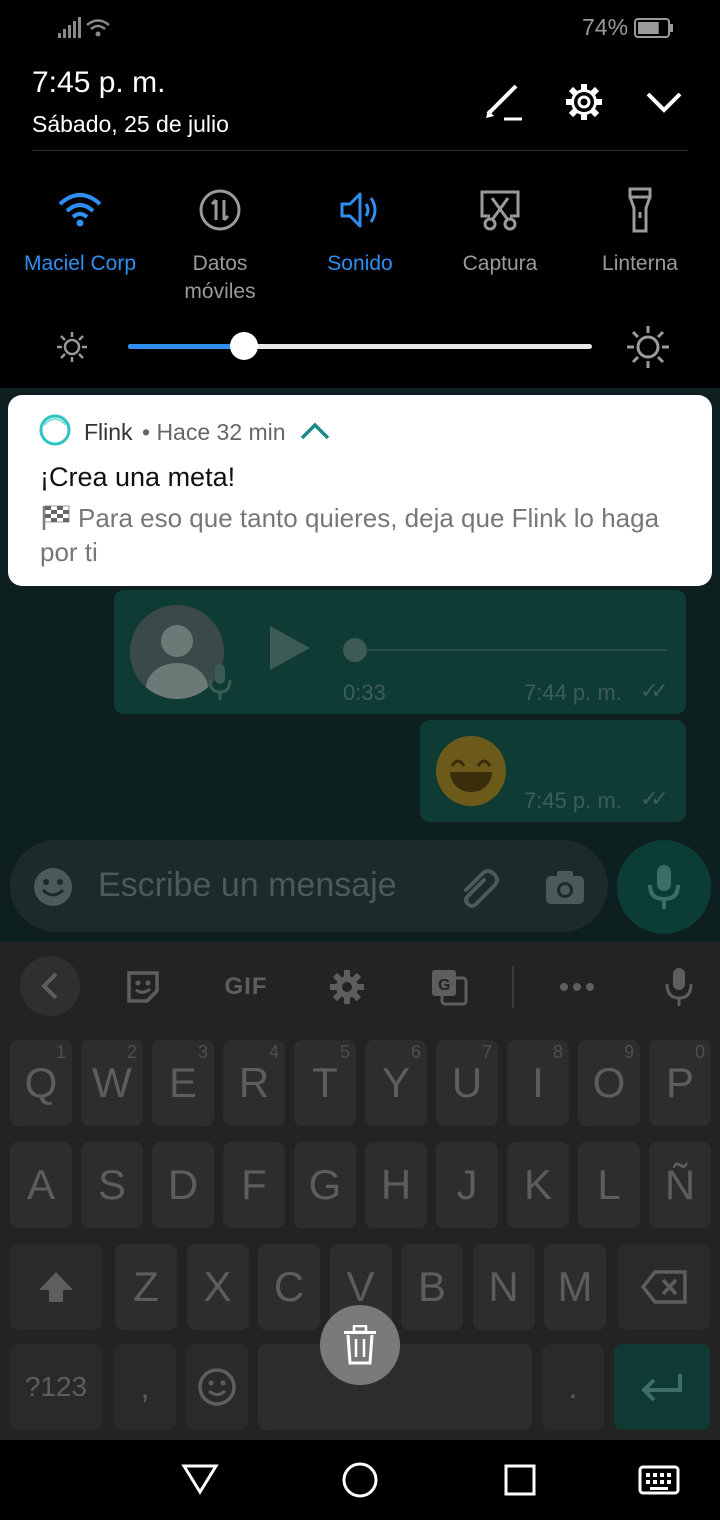 Image resolution: width=720 pixels, height=1520 pixels. I want to click on trash-icon, so click(360, 1345).